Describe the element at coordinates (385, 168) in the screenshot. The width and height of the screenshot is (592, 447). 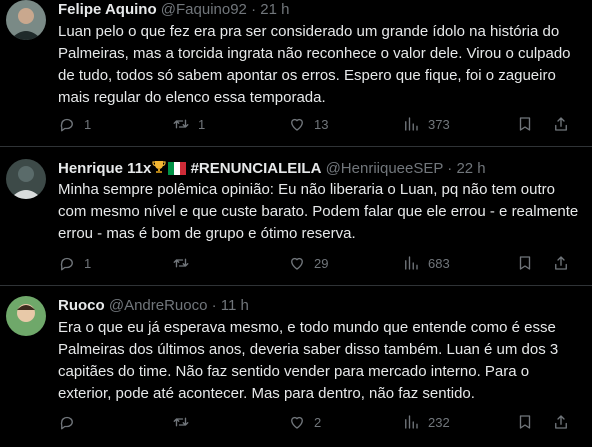
I see `author-handle: @HenriiqueeSEP` at that location.